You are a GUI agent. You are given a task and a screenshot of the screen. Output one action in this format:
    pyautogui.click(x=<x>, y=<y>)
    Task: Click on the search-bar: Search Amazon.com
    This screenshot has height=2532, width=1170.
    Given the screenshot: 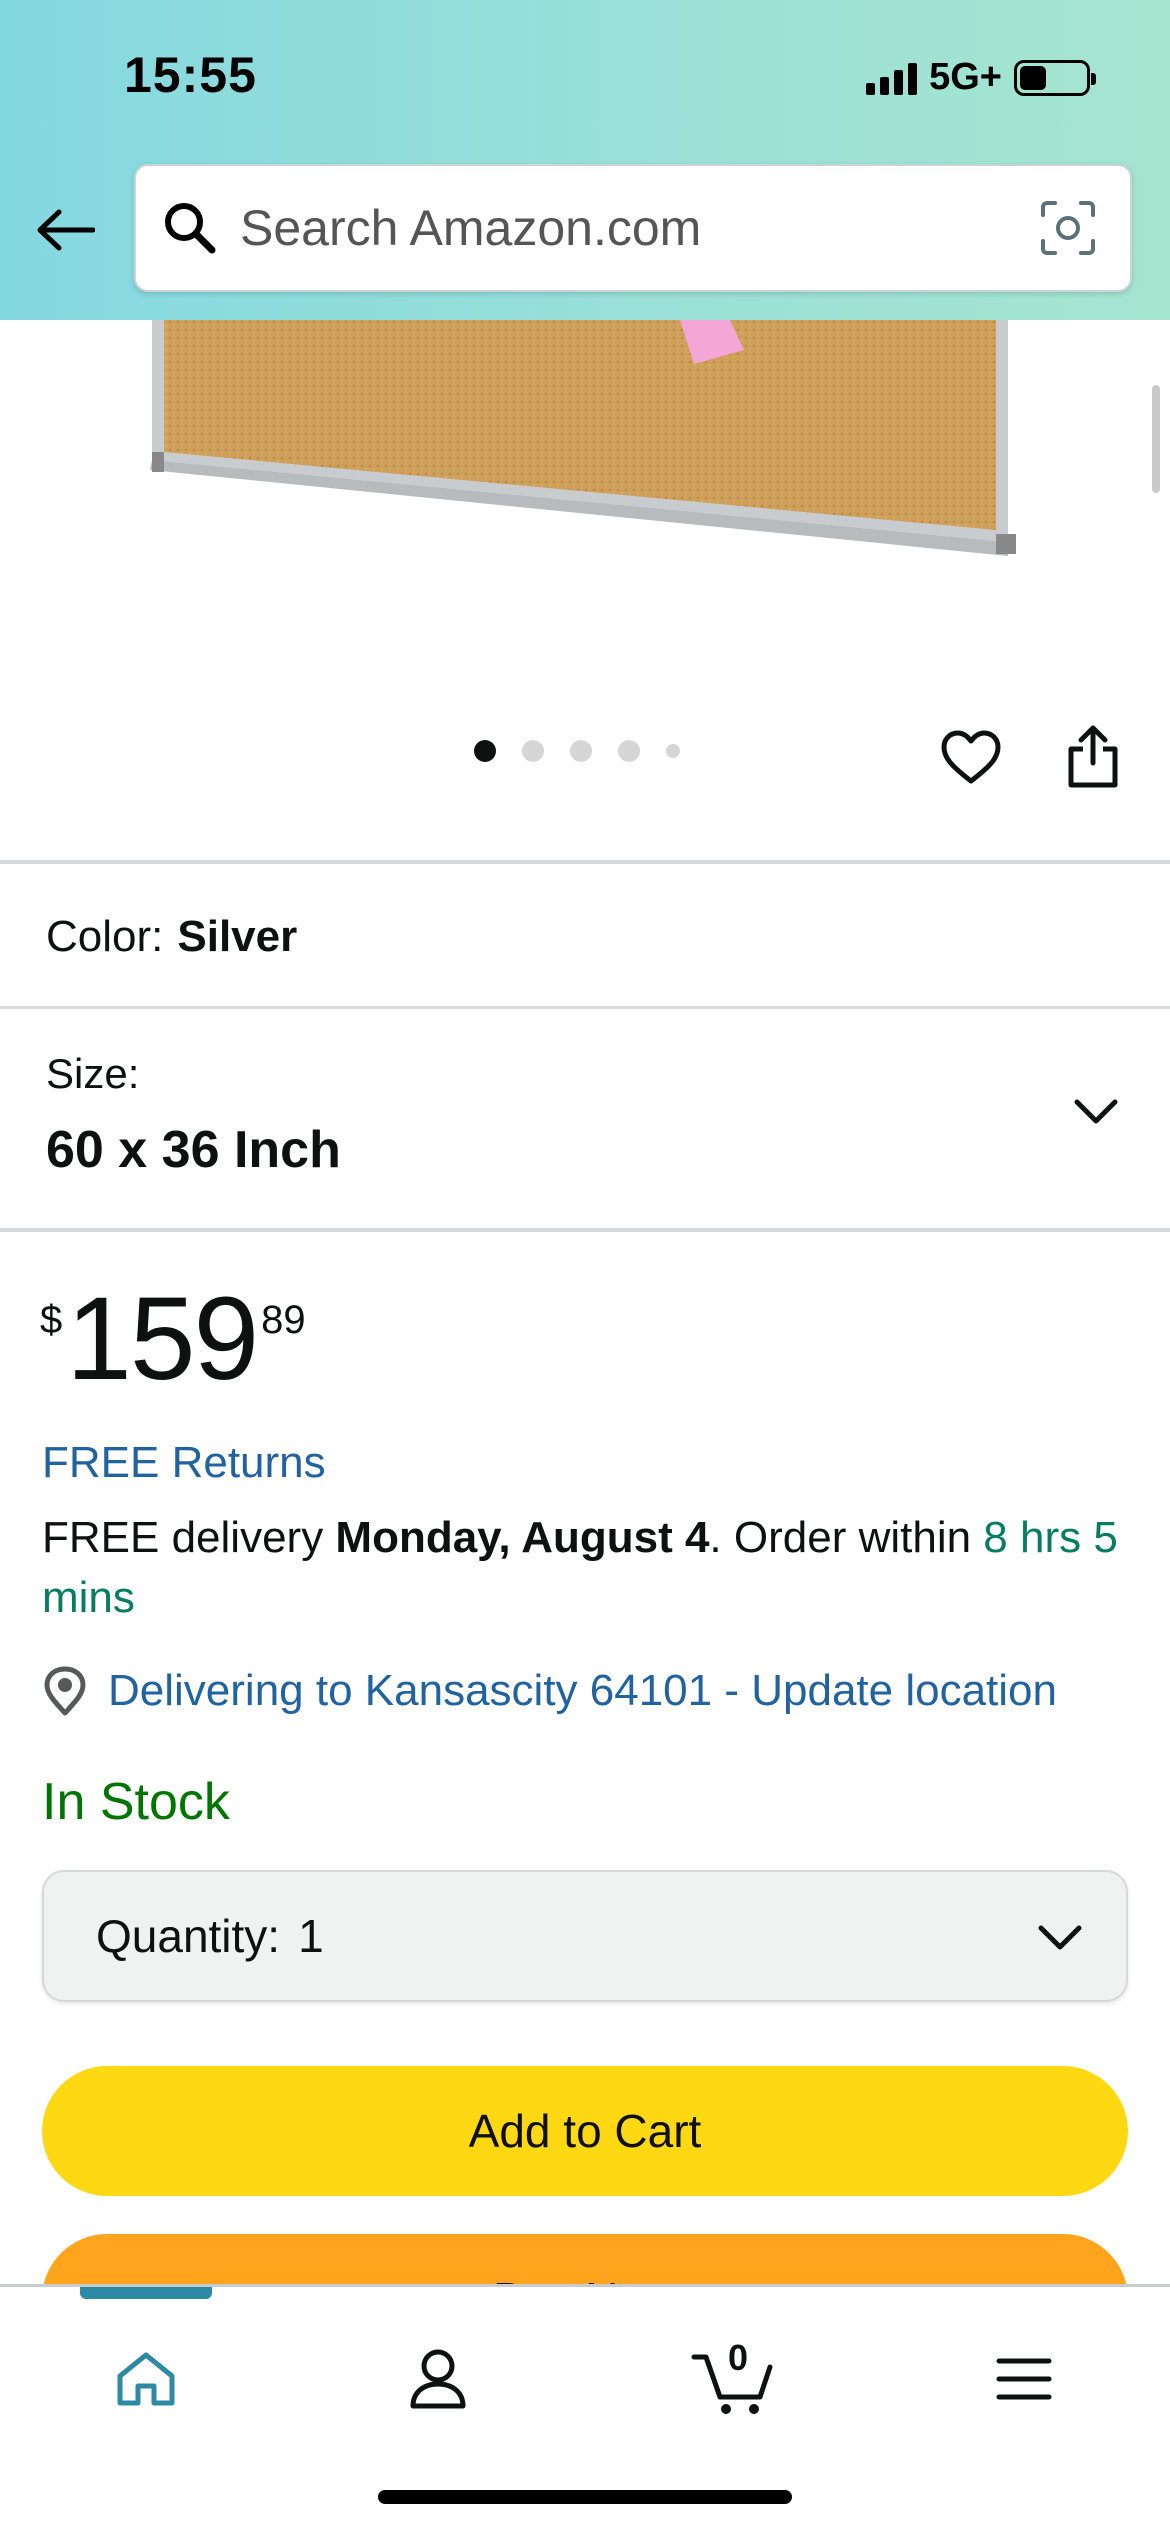 What is the action you would take?
    pyautogui.click(x=633, y=228)
    